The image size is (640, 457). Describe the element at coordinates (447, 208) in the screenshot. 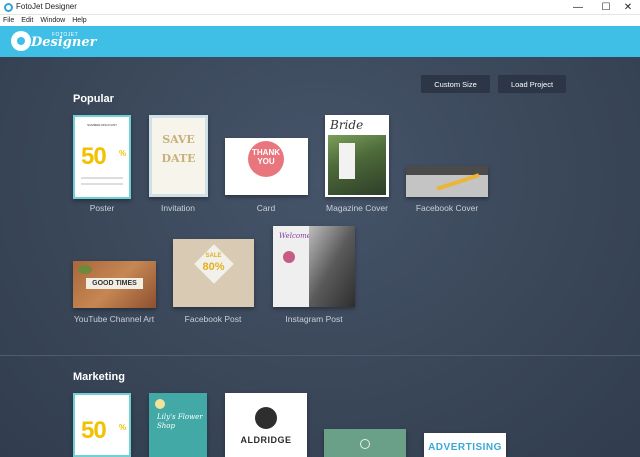

I see `label-facebook-cover: Facebook Cover` at that location.